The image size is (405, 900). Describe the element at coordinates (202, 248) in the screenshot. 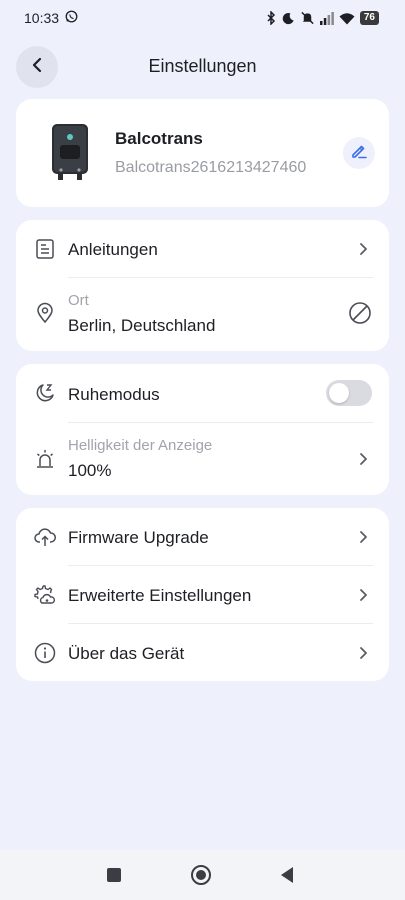

I see `manual-row: Anleitungen` at that location.